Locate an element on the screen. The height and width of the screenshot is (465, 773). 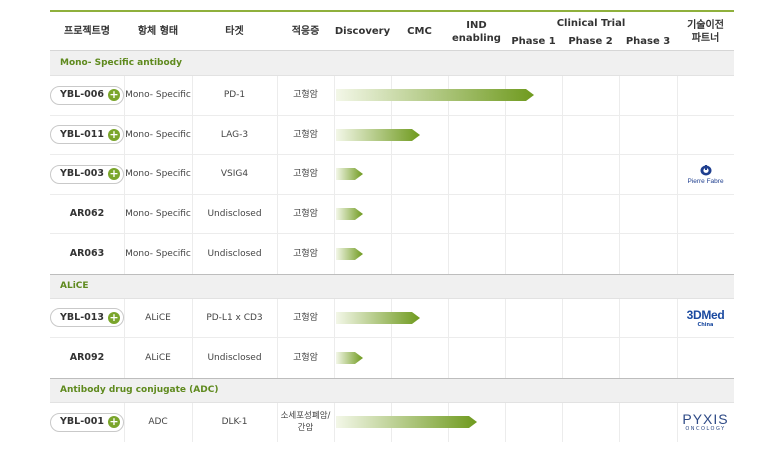
header-ind-enabling: IND enabling is located at coordinates (476, 31).